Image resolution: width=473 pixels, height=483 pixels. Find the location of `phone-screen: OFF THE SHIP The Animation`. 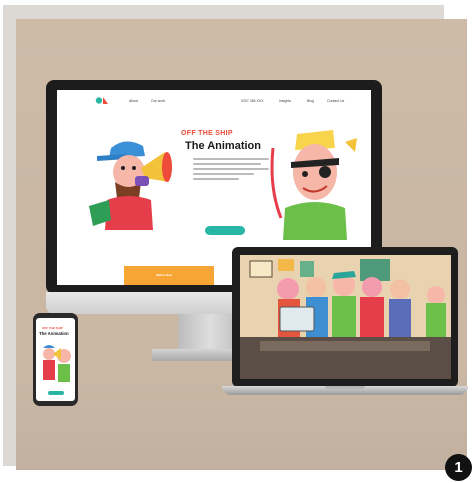

phone-screen: OFF THE SHIP The Animation is located at coordinates (55, 359).